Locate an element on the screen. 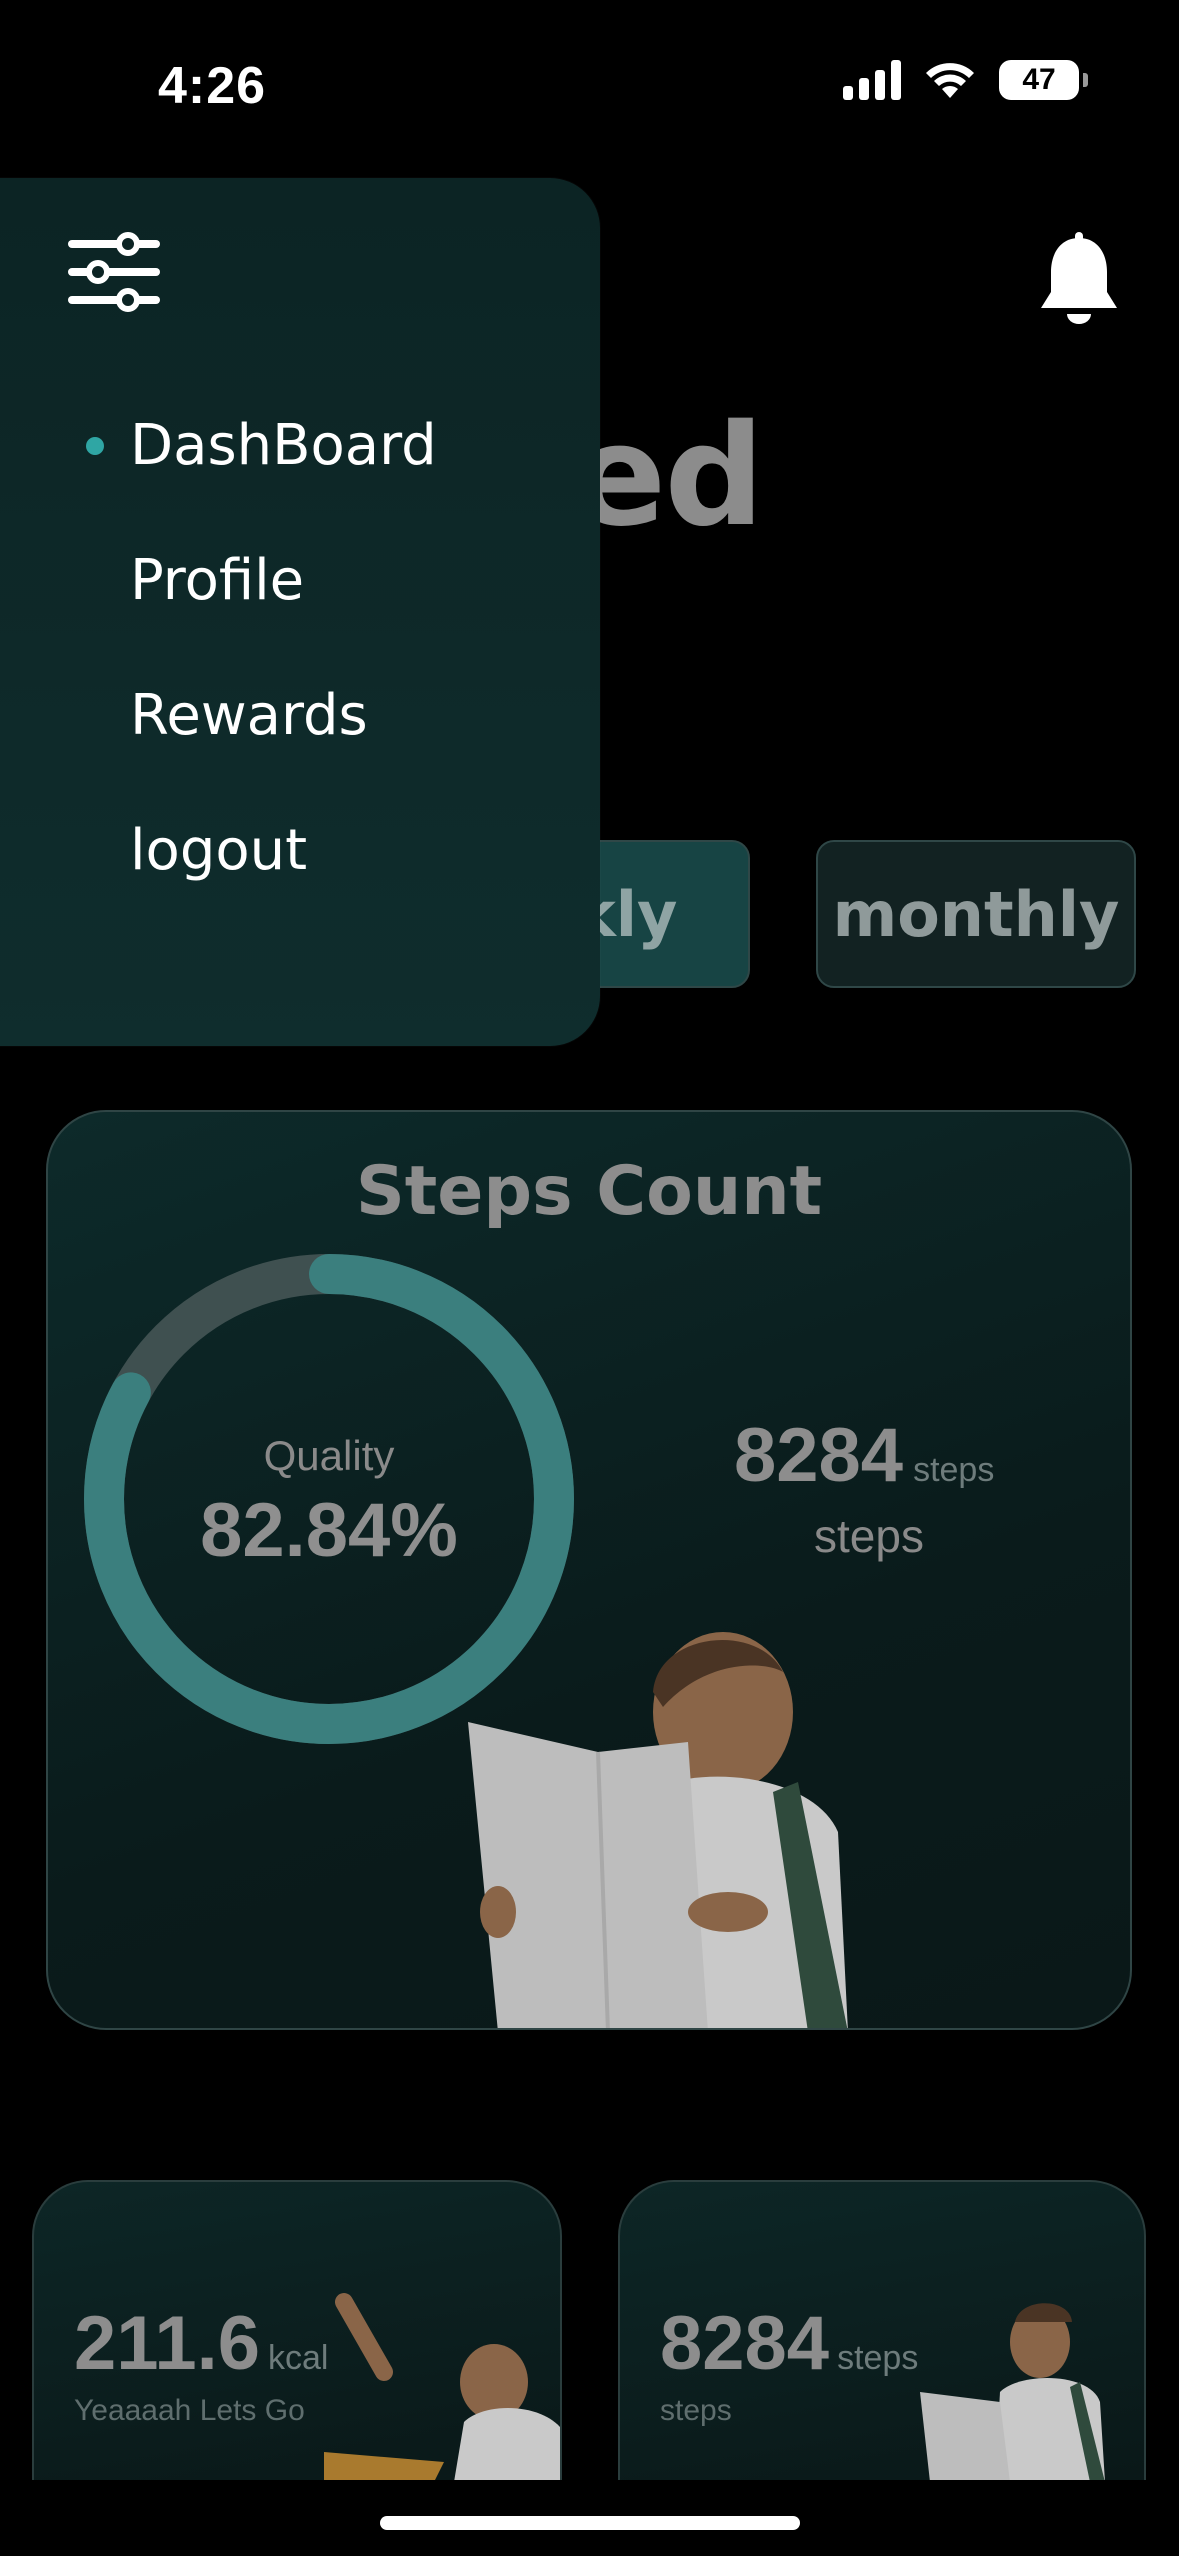  menu-item-label: logout is located at coordinates (219, 850).